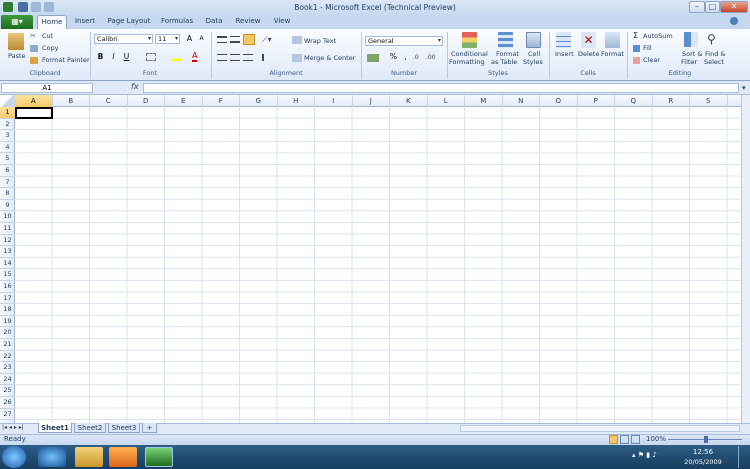 The image size is (750, 469). Describe the element at coordinates (7, 357) in the screenshot. I see `row-header: 22` at that location.